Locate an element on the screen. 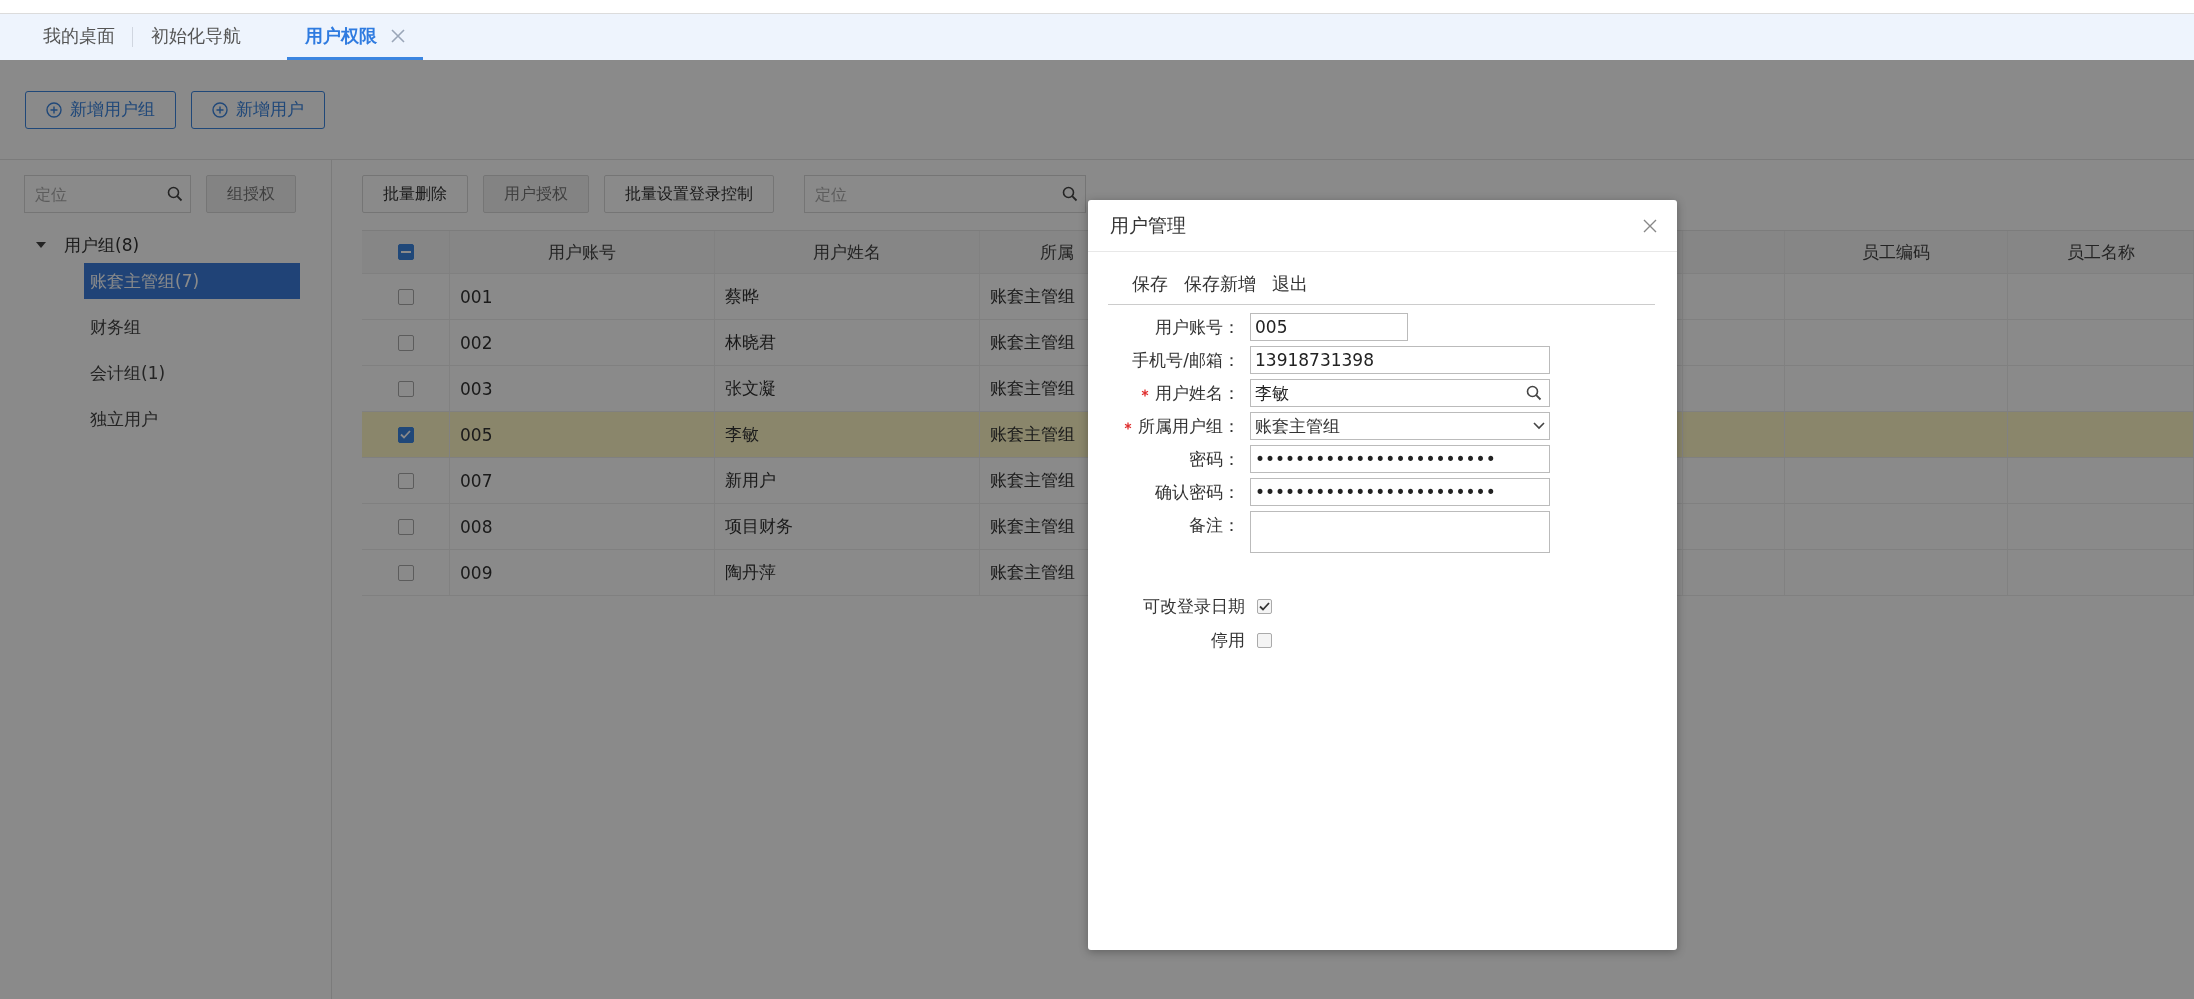 The width and height of the screenshot is (2194, 999). column-header: 用户账号 is located at coordinates (582, 252).